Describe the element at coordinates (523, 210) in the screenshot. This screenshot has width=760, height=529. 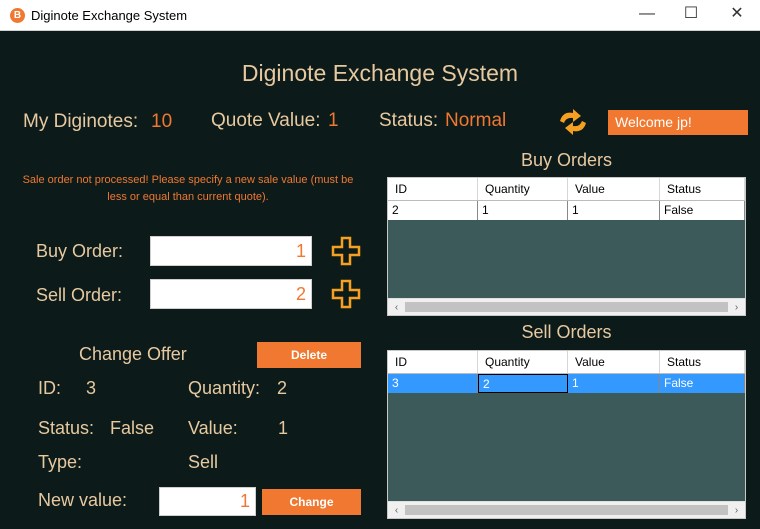
I see `cell-quantity: 1` at that location.